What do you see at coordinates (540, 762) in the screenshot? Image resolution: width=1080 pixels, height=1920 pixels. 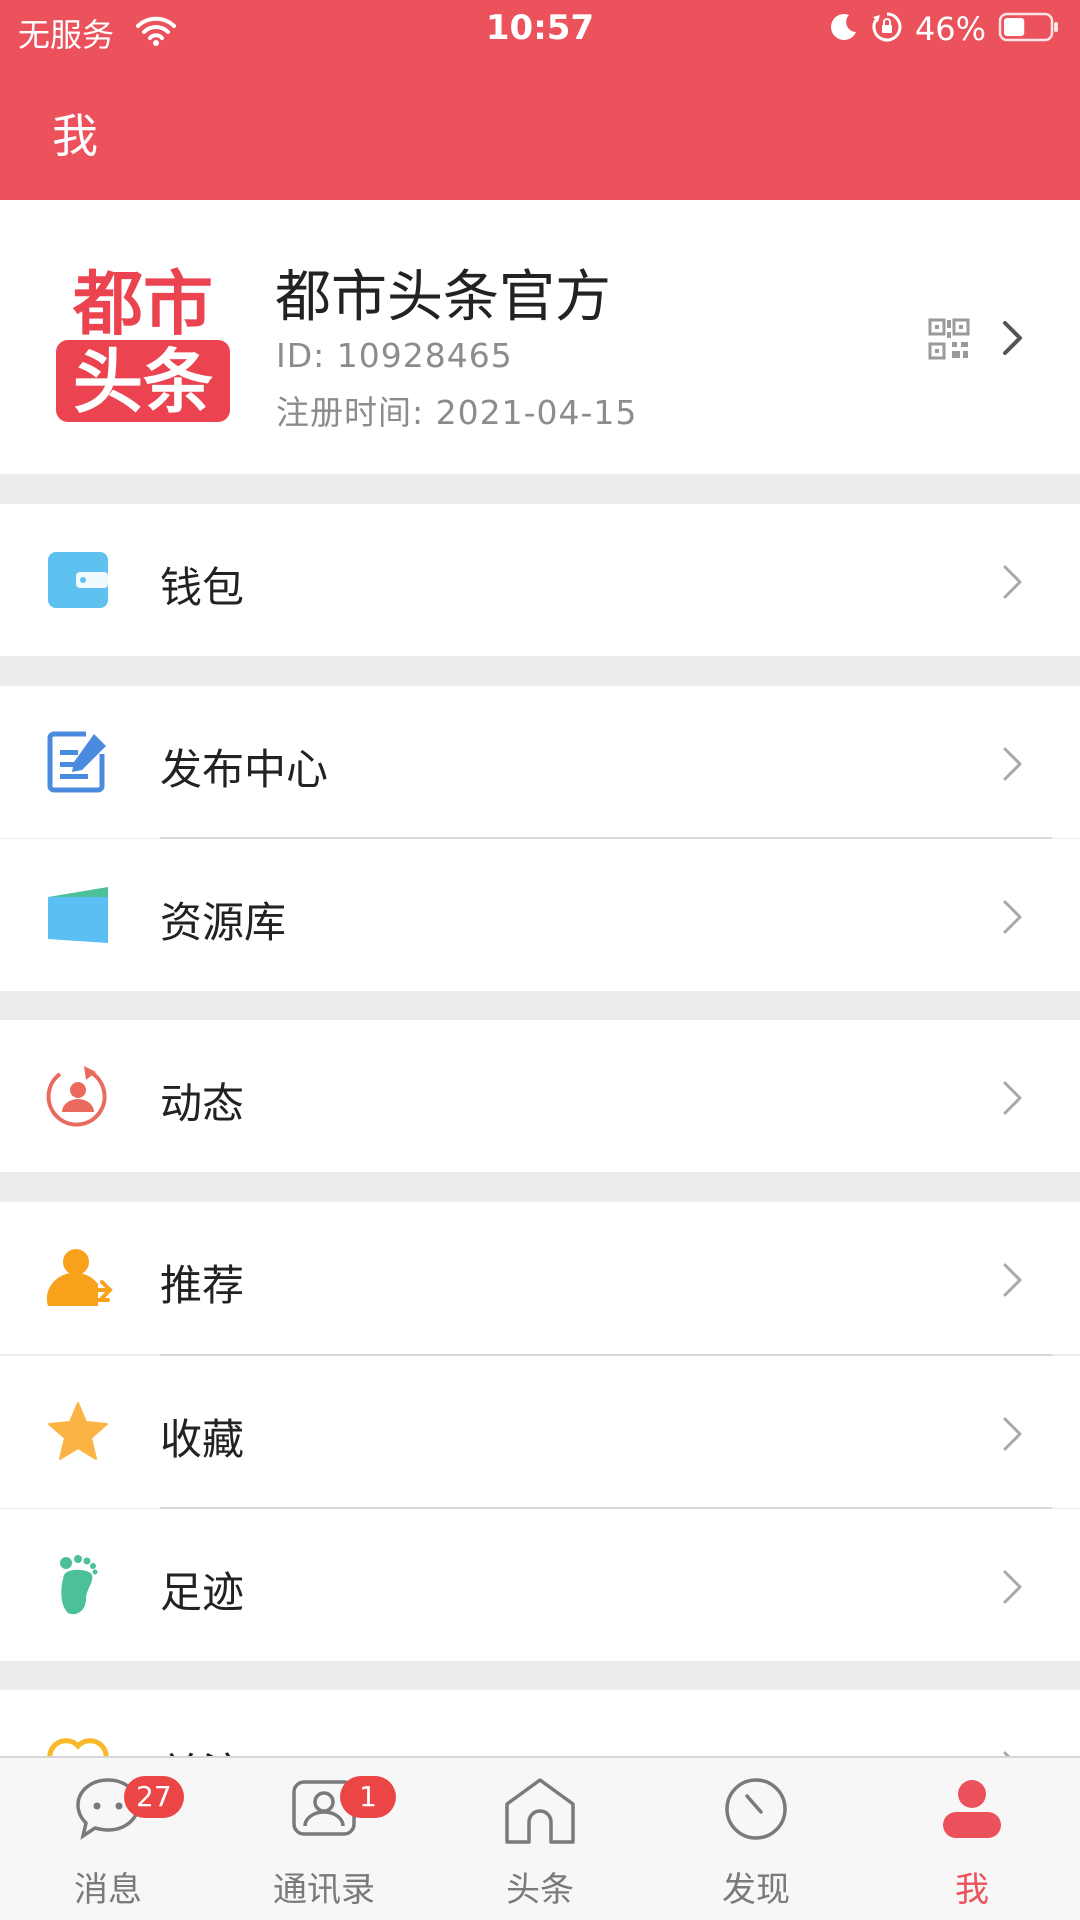 I see `menu-item-publish-center: 发布中心` at bounding box center [540, 762].